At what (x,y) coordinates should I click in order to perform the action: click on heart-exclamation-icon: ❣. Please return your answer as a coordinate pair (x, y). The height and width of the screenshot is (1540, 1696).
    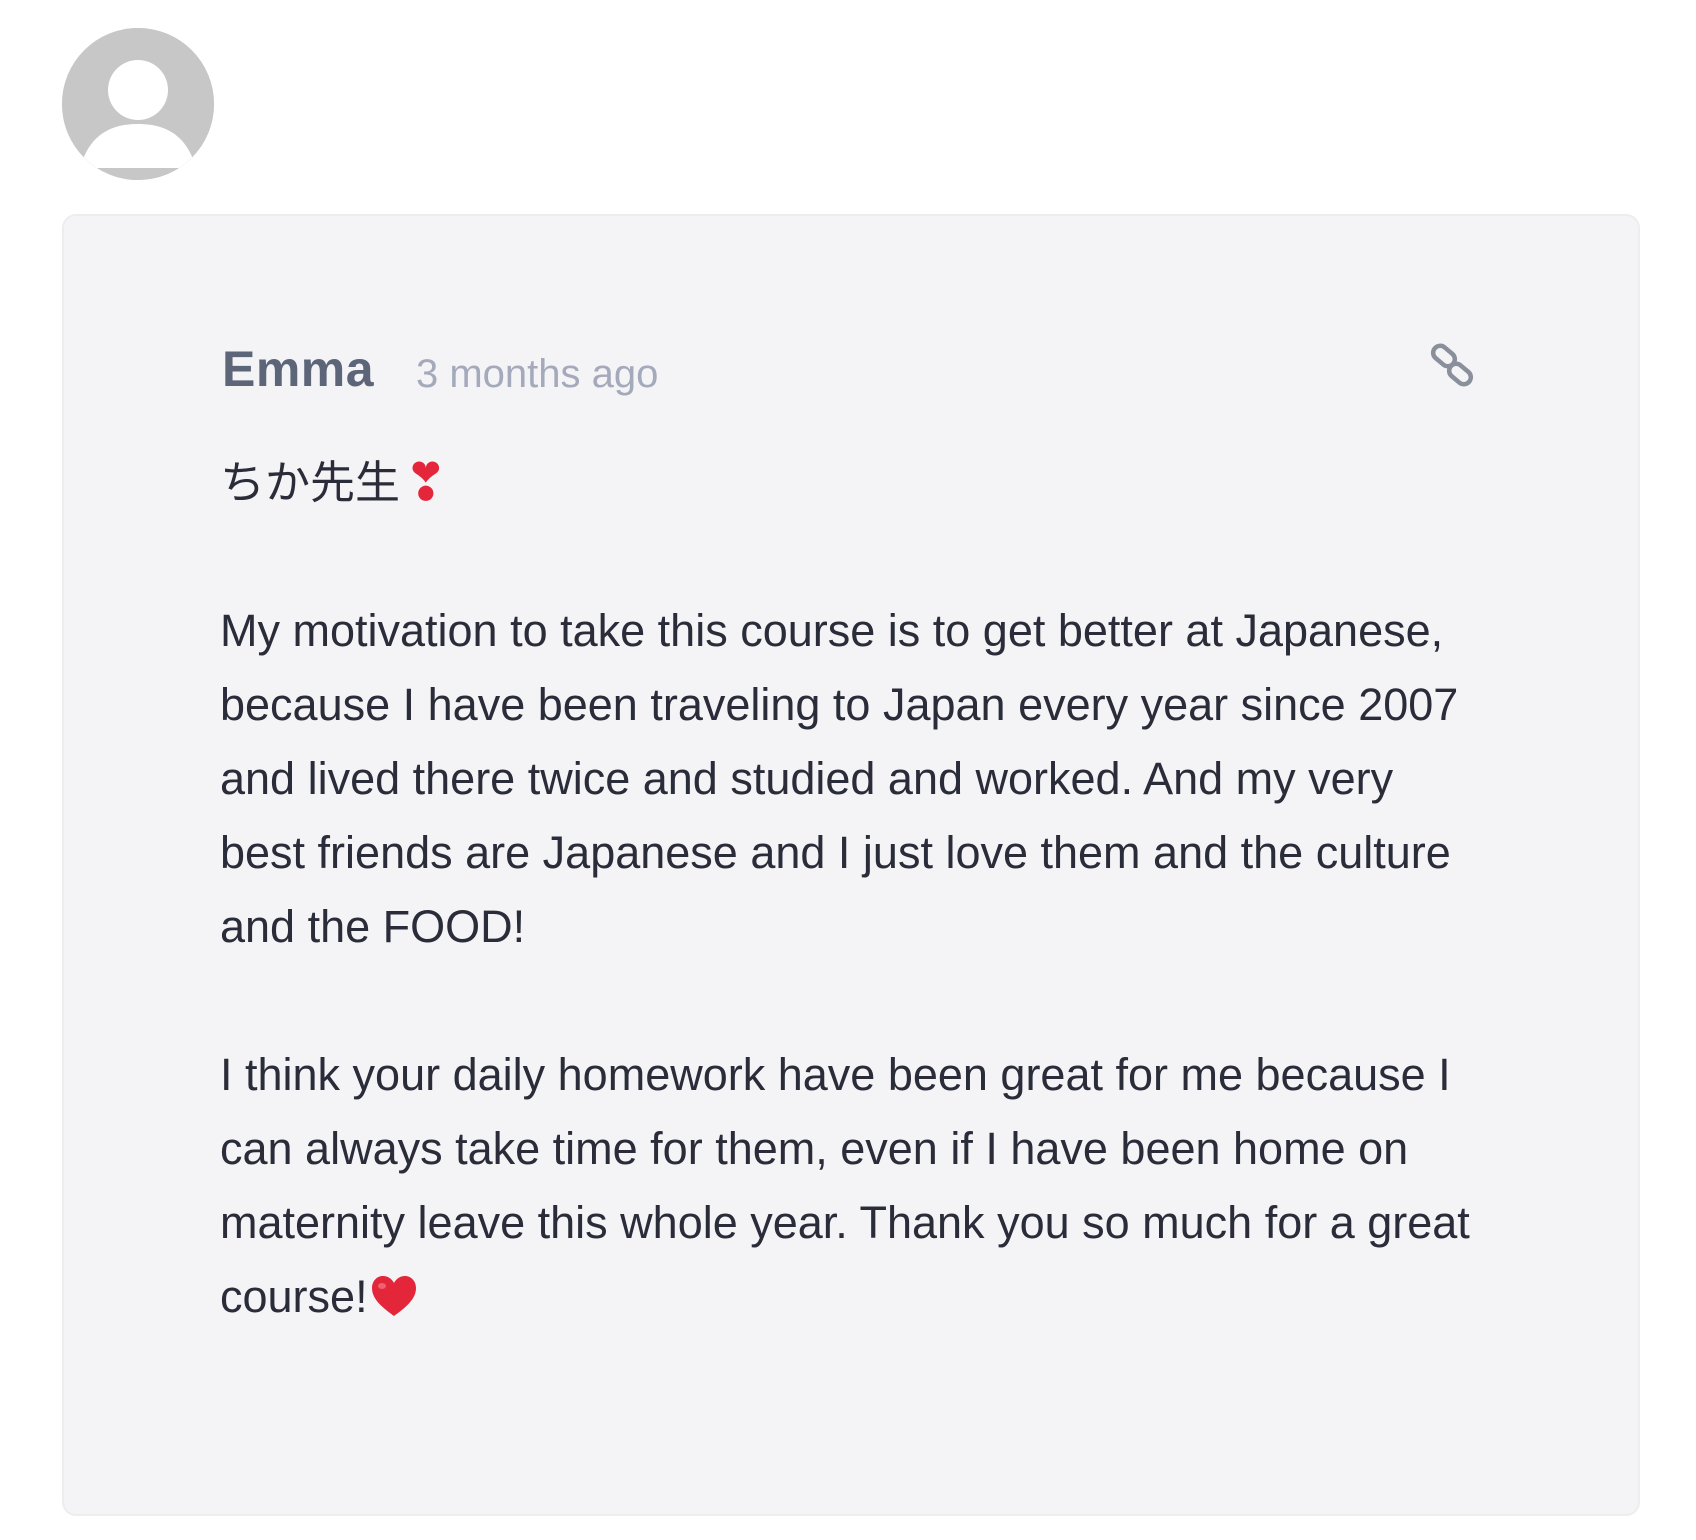
    Looking at the image, I should click on (426, 483).